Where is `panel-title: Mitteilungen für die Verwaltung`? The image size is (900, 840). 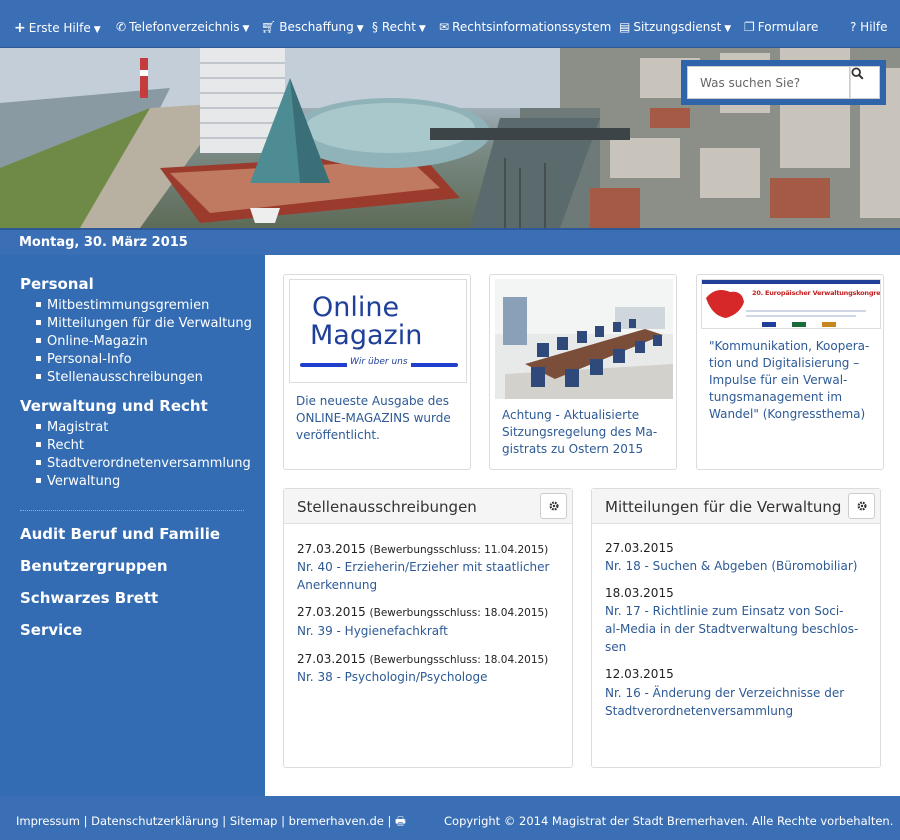
panel-title: Mitteilungen für die Verwaltung is located at coordinates (723, 507).